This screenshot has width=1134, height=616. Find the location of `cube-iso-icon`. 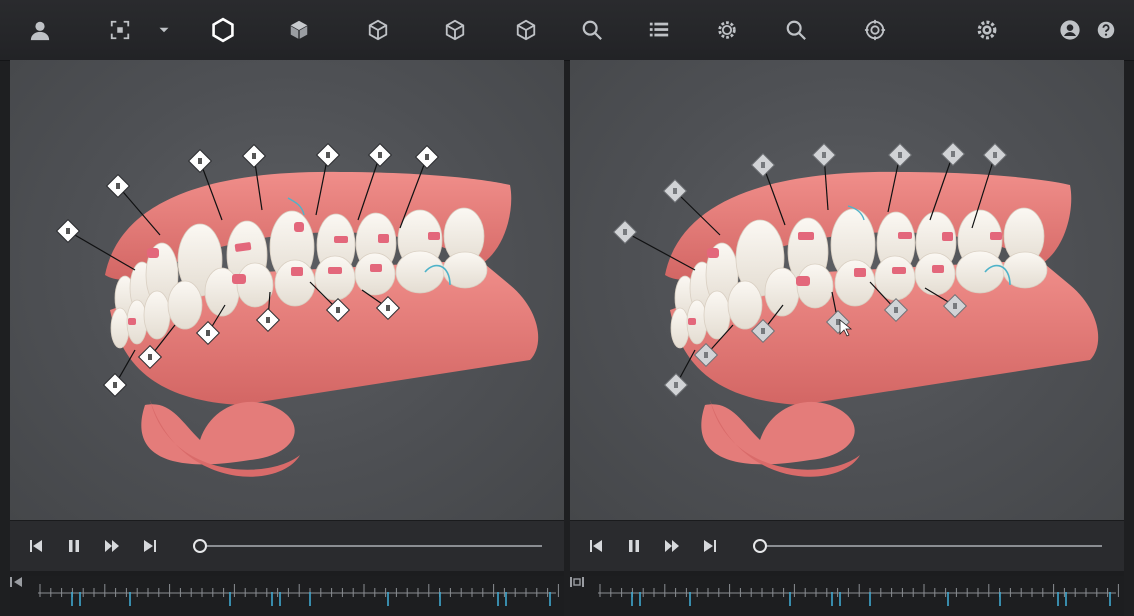

cube-iso-icon is located at coordinates (526, 30).